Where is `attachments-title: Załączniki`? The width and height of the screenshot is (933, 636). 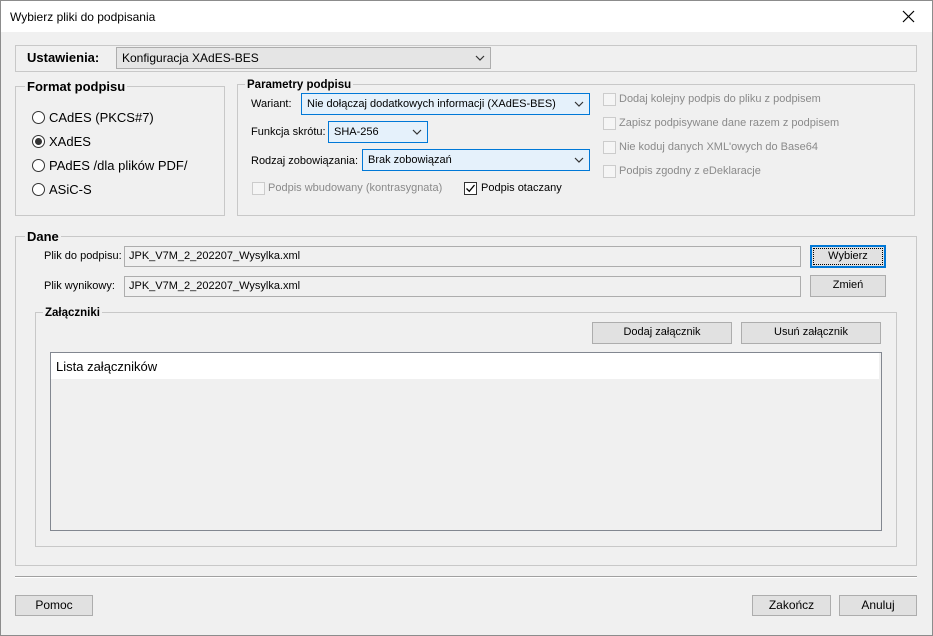 attachments-title: Załączniki is located at coordinates (72, 313).